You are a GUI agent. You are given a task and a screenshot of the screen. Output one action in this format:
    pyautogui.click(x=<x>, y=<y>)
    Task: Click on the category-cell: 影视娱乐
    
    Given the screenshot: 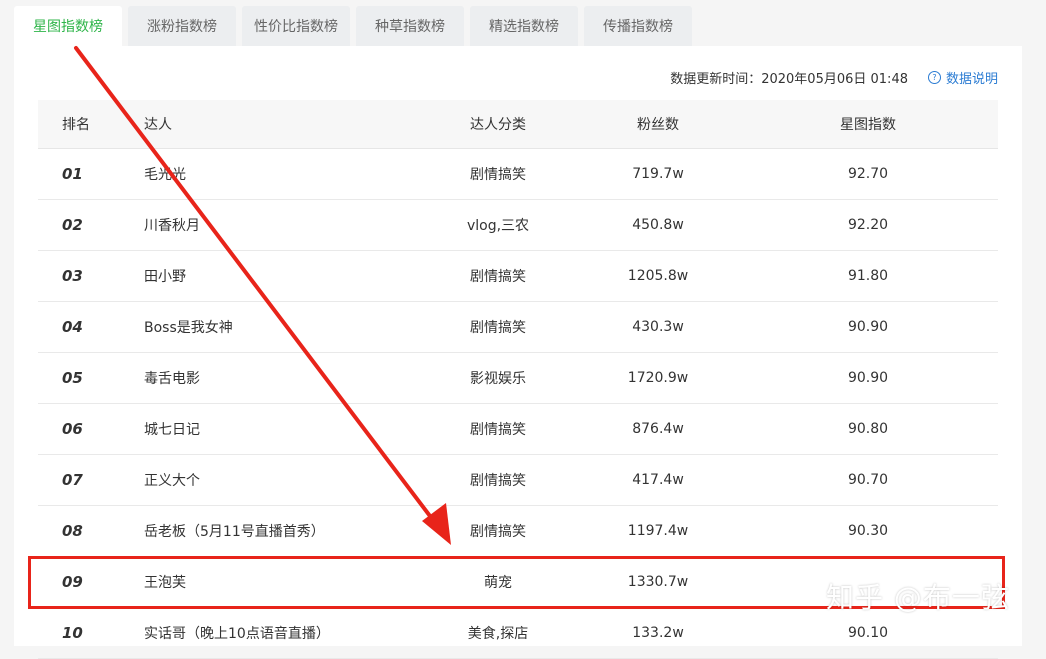 What is the action you would take?
    pyautogui.click(x=498, y=379)
    